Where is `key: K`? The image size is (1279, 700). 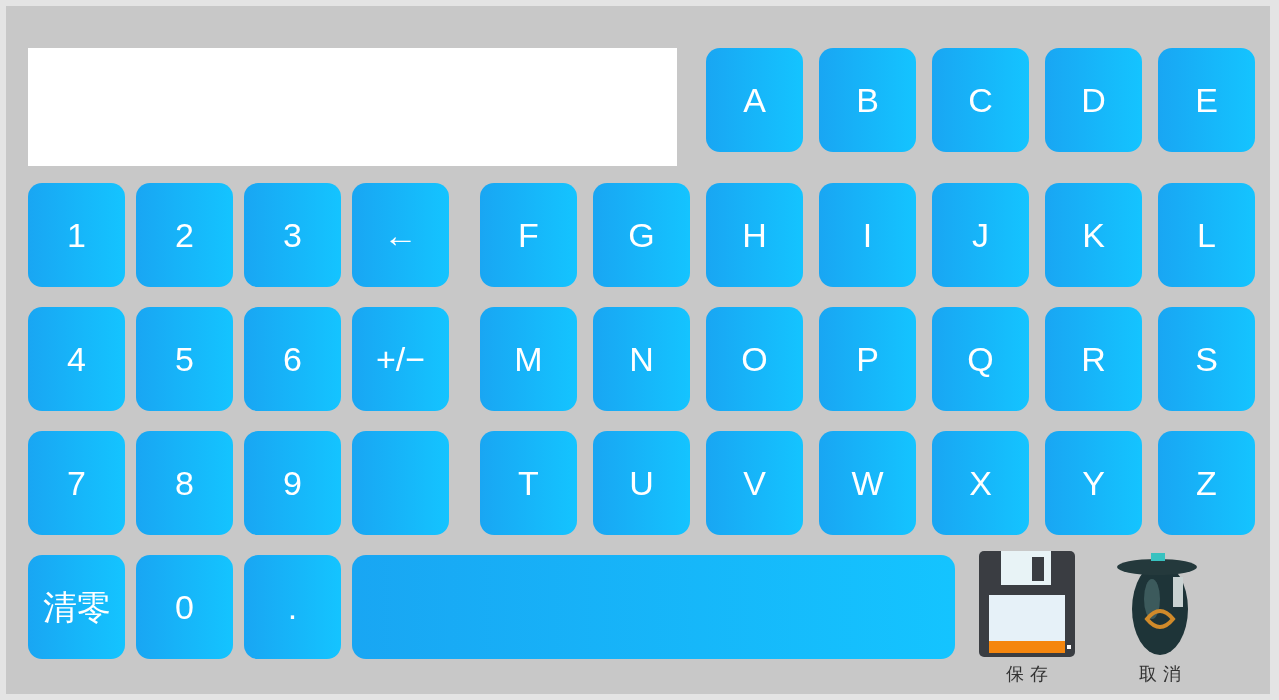
key: K is located at coordinates (1093, 235).